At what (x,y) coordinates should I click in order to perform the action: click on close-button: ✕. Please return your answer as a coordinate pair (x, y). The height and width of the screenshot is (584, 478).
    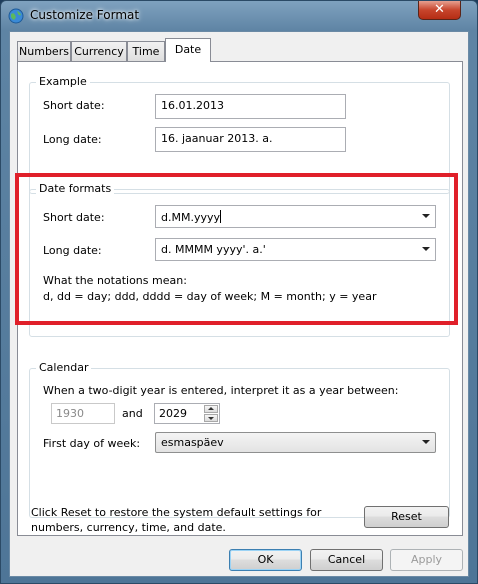
    Looking at the image, I should click on (439, 10).